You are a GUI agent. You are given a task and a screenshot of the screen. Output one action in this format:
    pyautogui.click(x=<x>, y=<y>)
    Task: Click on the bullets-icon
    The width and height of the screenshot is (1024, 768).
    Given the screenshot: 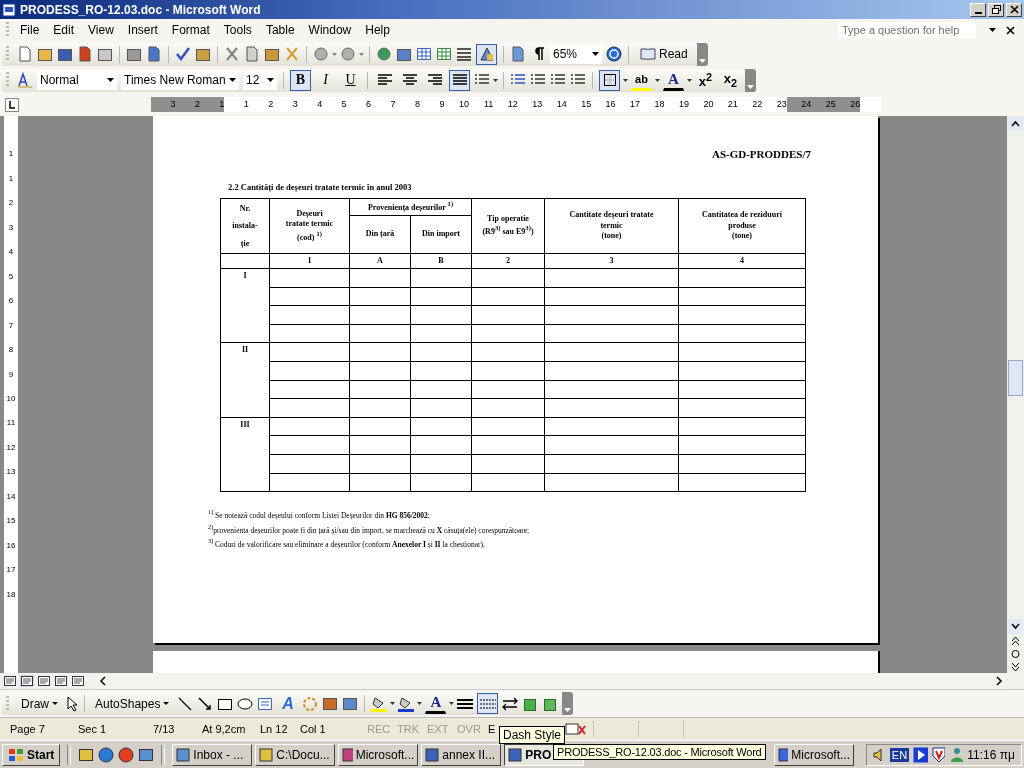 What is the action you would take?
    pyautogui.click(x=538, y=80)
    